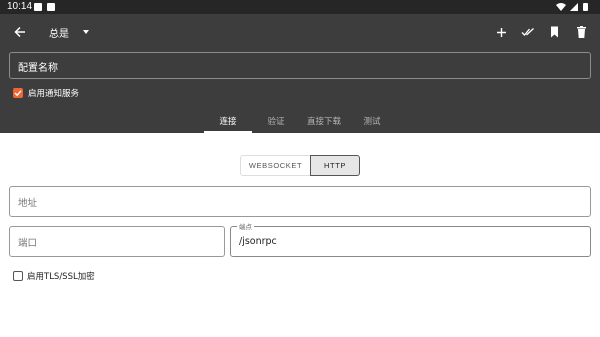 Image resolution: width=600 pixels, height=337 pixels. I want to click on tab-auth-label: 验证, so click(276, 122).